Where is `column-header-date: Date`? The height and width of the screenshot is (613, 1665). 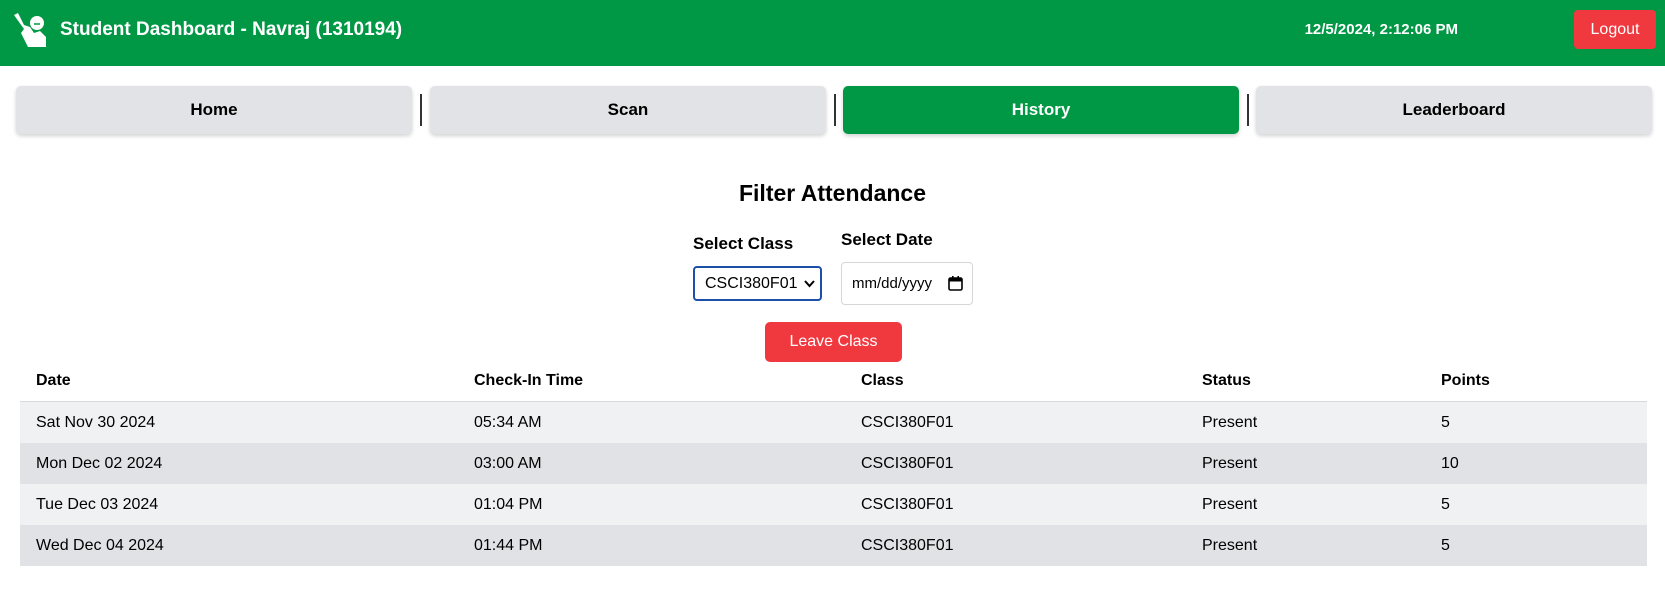
column-header-date: Date is located at coordinates (53, 381).